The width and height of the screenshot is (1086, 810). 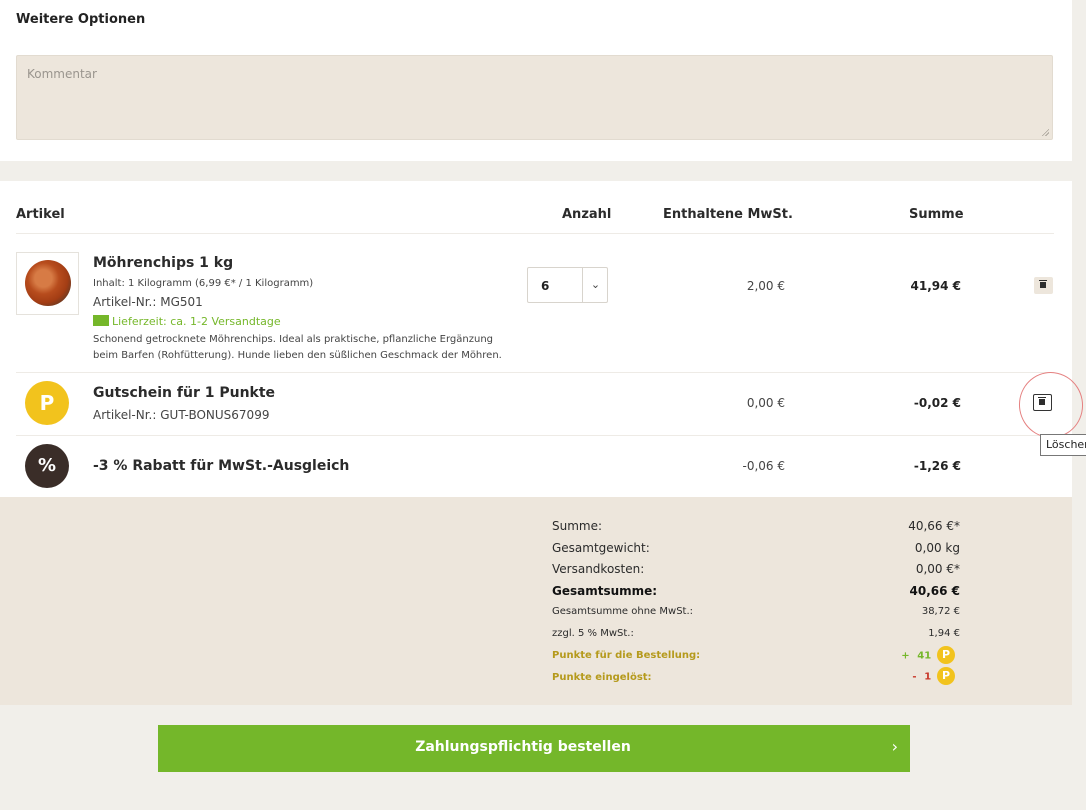 I want to click on summary-label-sum: Summe:, so click(x=577, y=526).